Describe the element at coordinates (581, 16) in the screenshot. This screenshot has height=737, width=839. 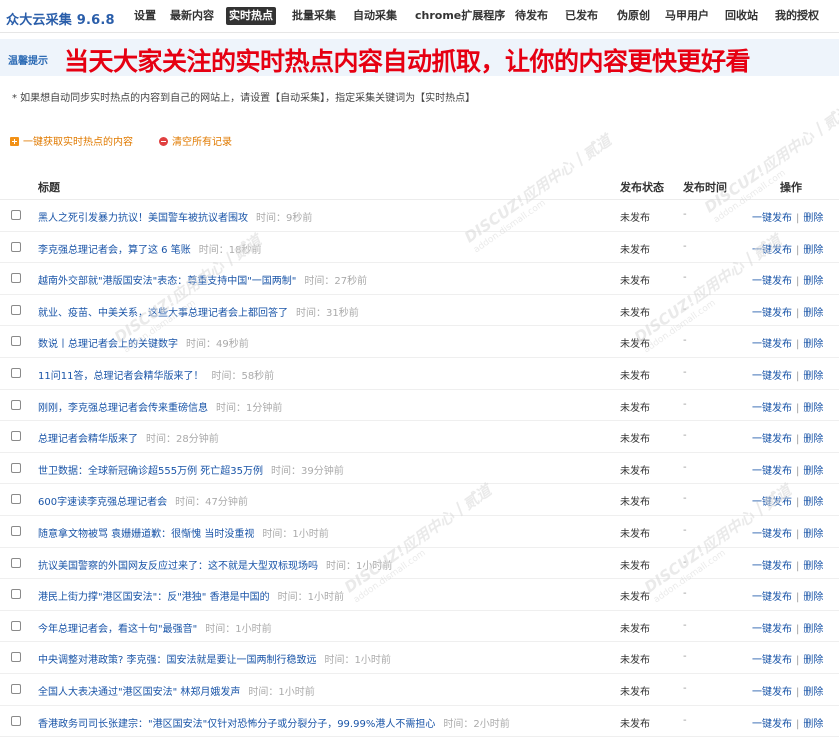
I see `nav-item: 已发布` at that location.